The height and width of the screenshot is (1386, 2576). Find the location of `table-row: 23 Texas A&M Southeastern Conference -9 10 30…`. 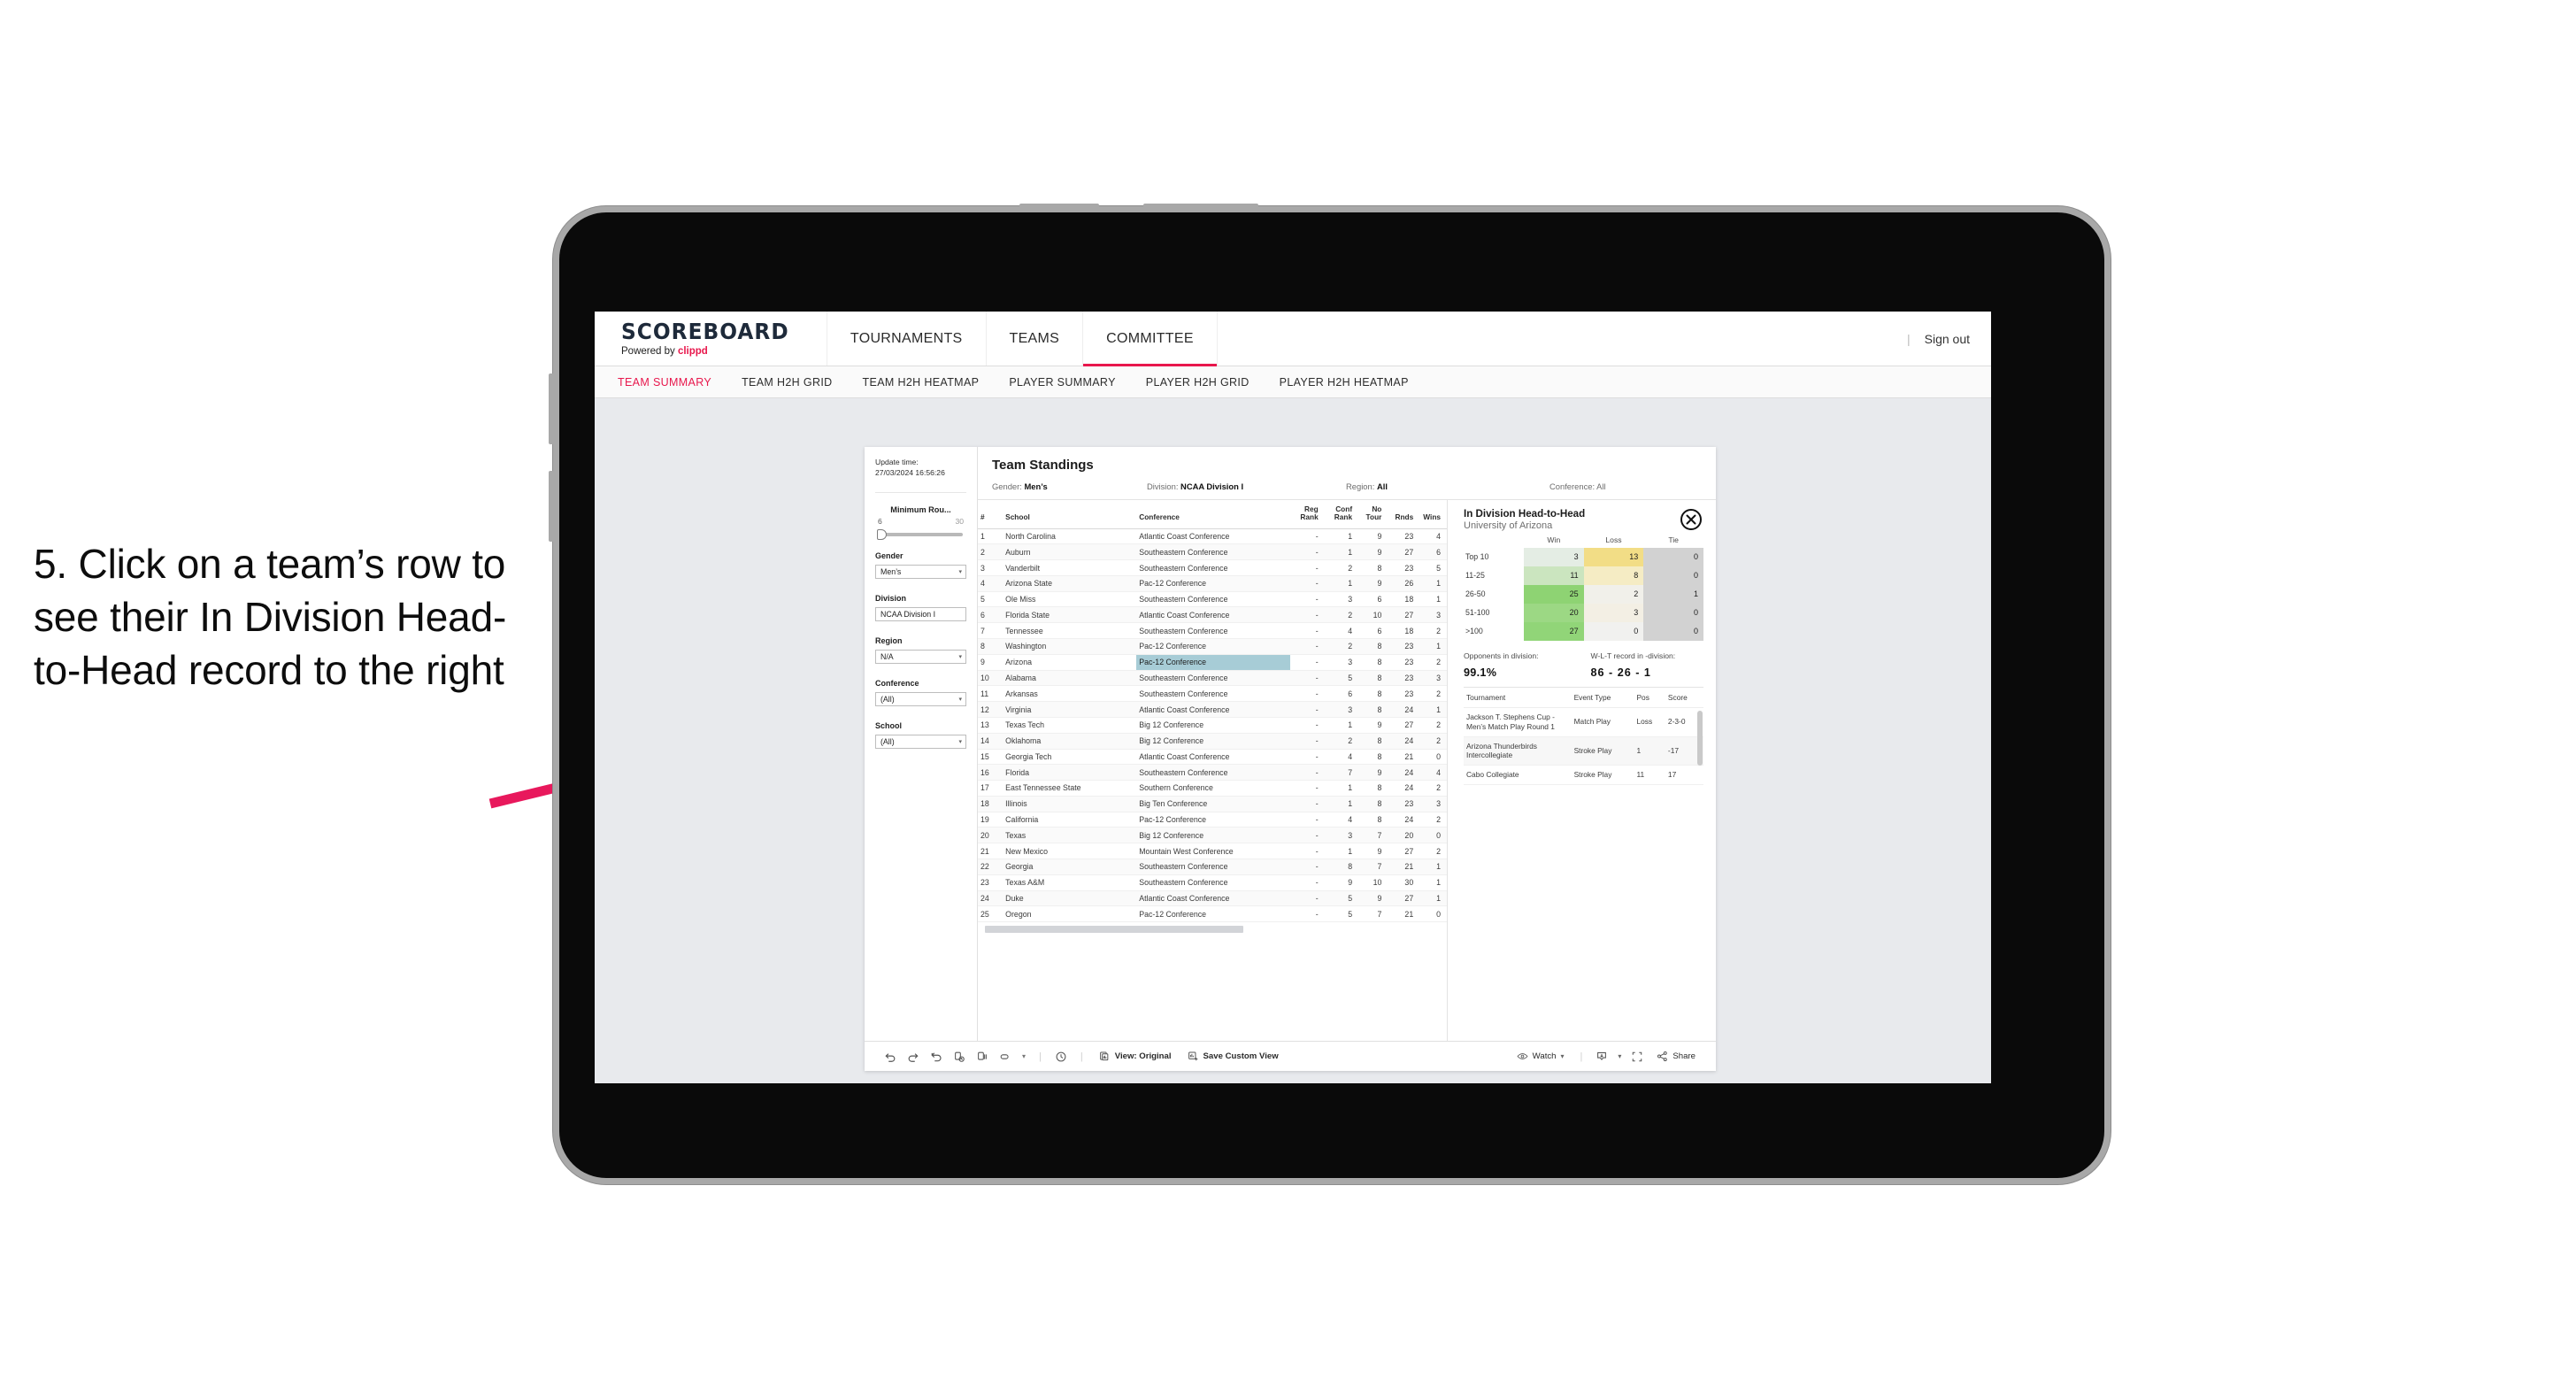

table-row: 23 Texas A&M Southeastern Conference -9 10 30… is located at coordinates (1212, 883).